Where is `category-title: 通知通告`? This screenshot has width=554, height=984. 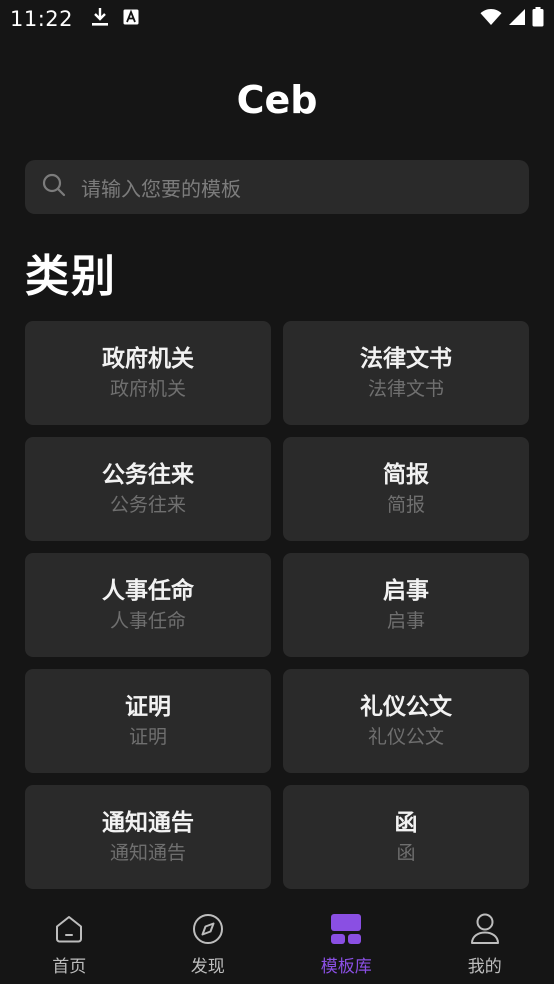
category-title: 通知通告 is located at coordinates (148, 823).